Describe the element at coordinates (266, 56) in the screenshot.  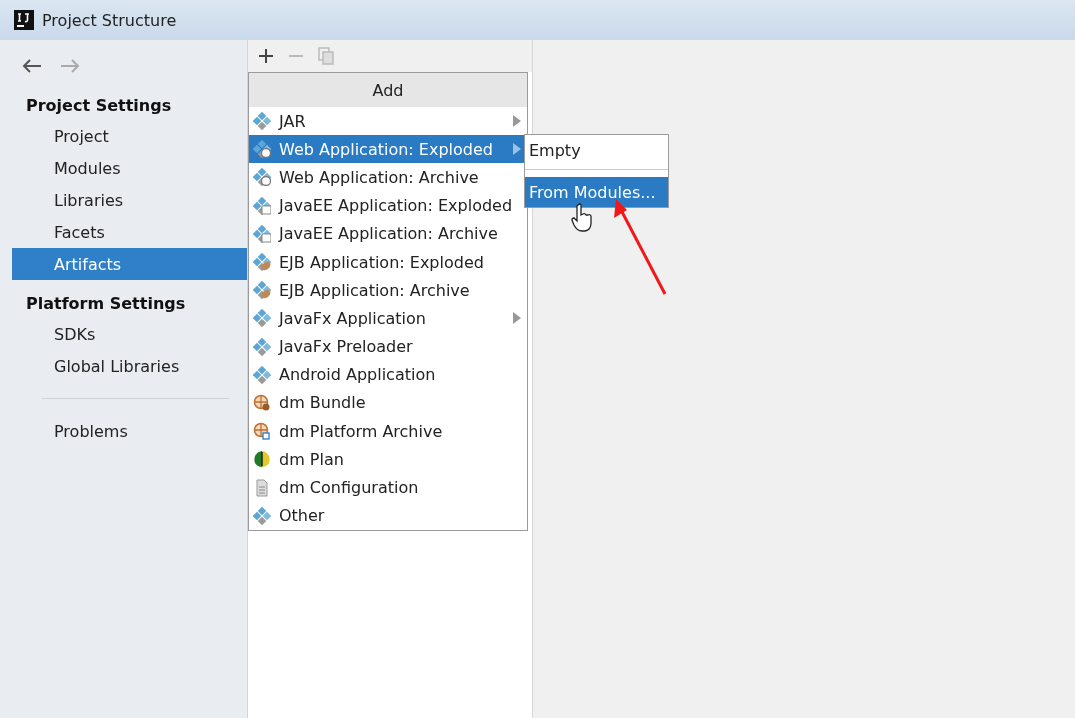
I see `add-icon` at that location.